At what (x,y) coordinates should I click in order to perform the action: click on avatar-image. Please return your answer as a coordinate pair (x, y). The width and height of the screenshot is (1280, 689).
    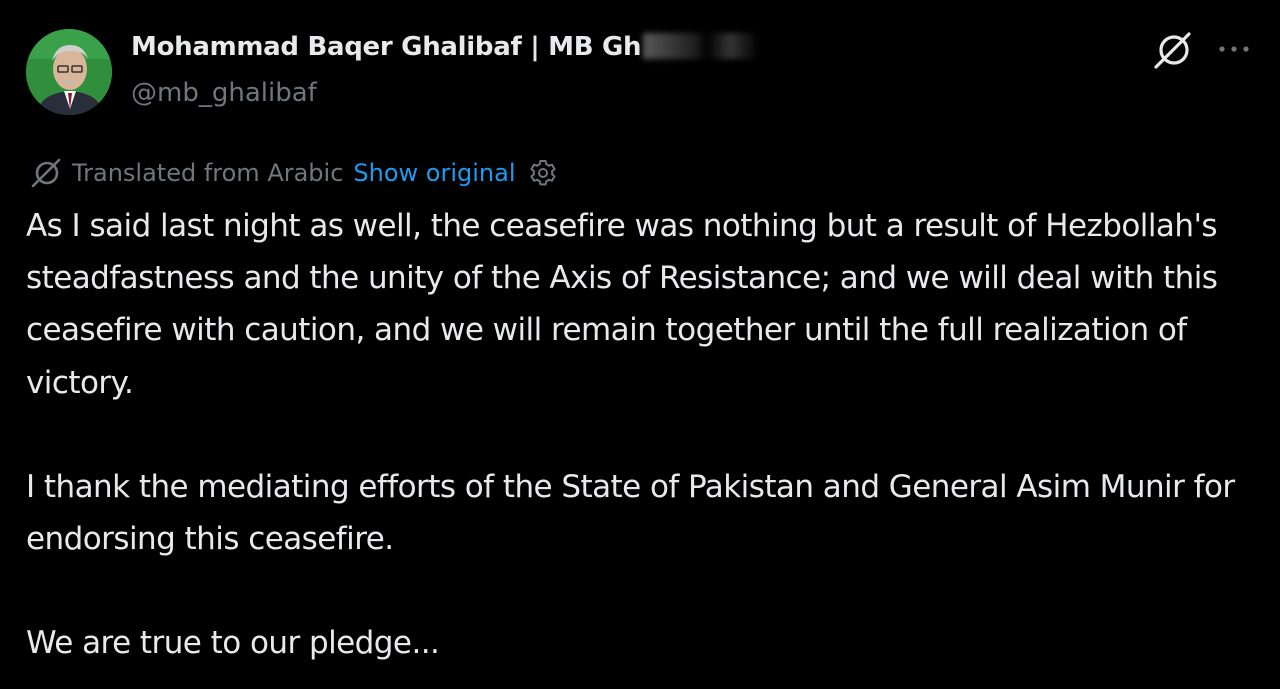
    Looking at the image, I should click on (69, 72).